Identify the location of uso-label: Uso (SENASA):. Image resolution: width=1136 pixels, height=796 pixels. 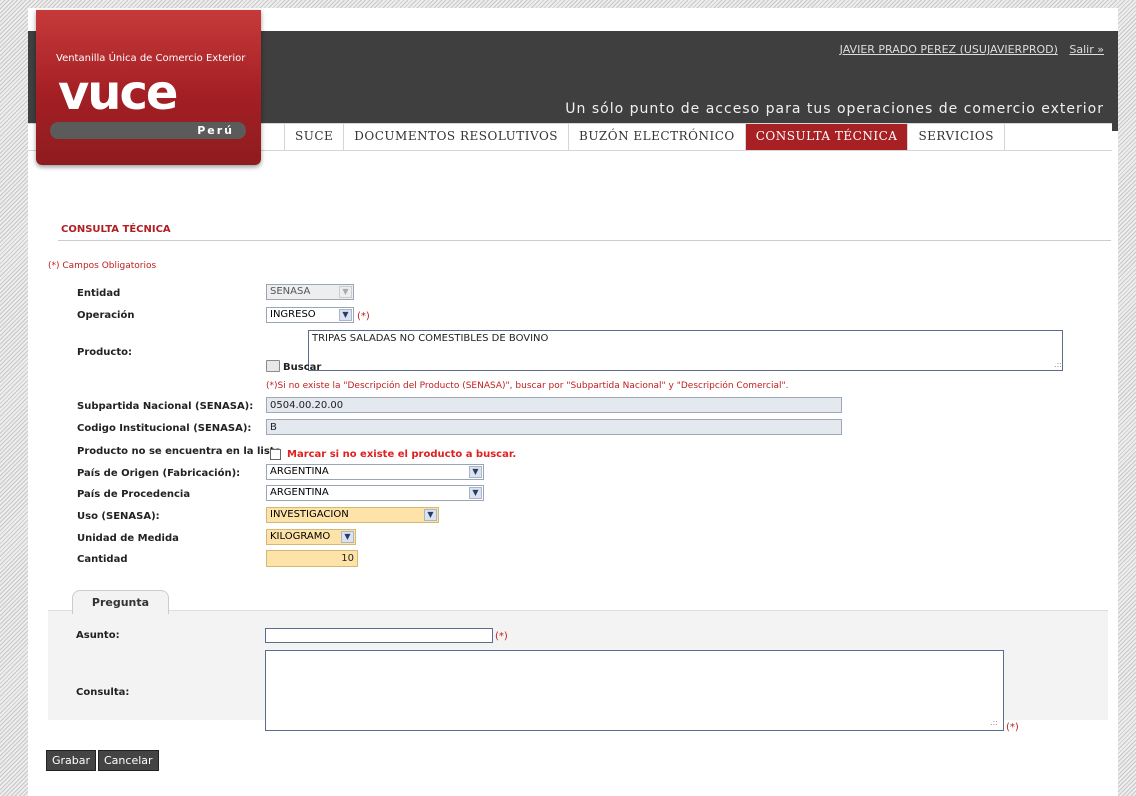
(118, 516).